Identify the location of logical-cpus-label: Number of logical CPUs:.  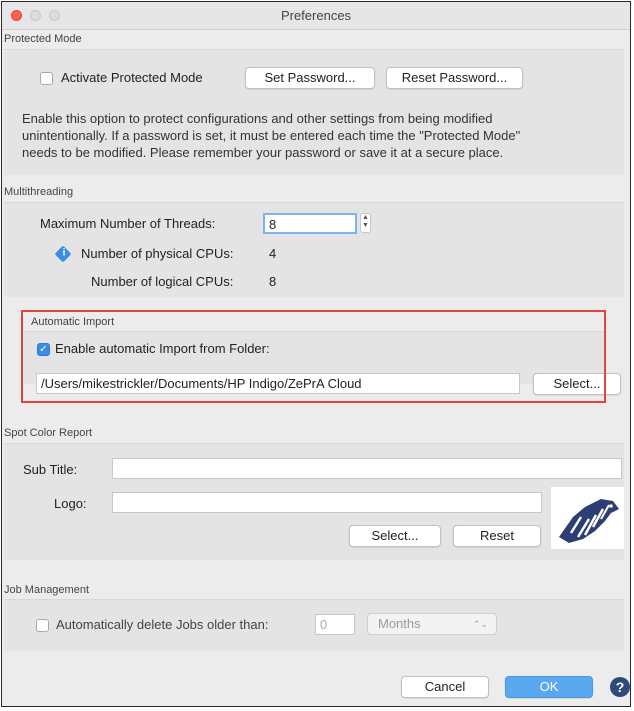
(162, 281).